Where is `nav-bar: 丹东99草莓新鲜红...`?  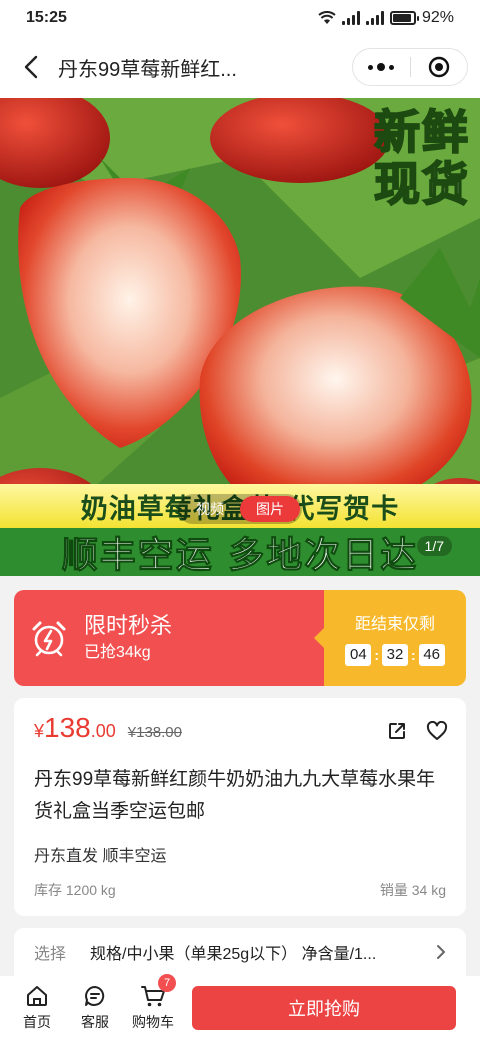
nav-bar: 丹东99草莓新鲜红... is located at coordinates (240, 67).